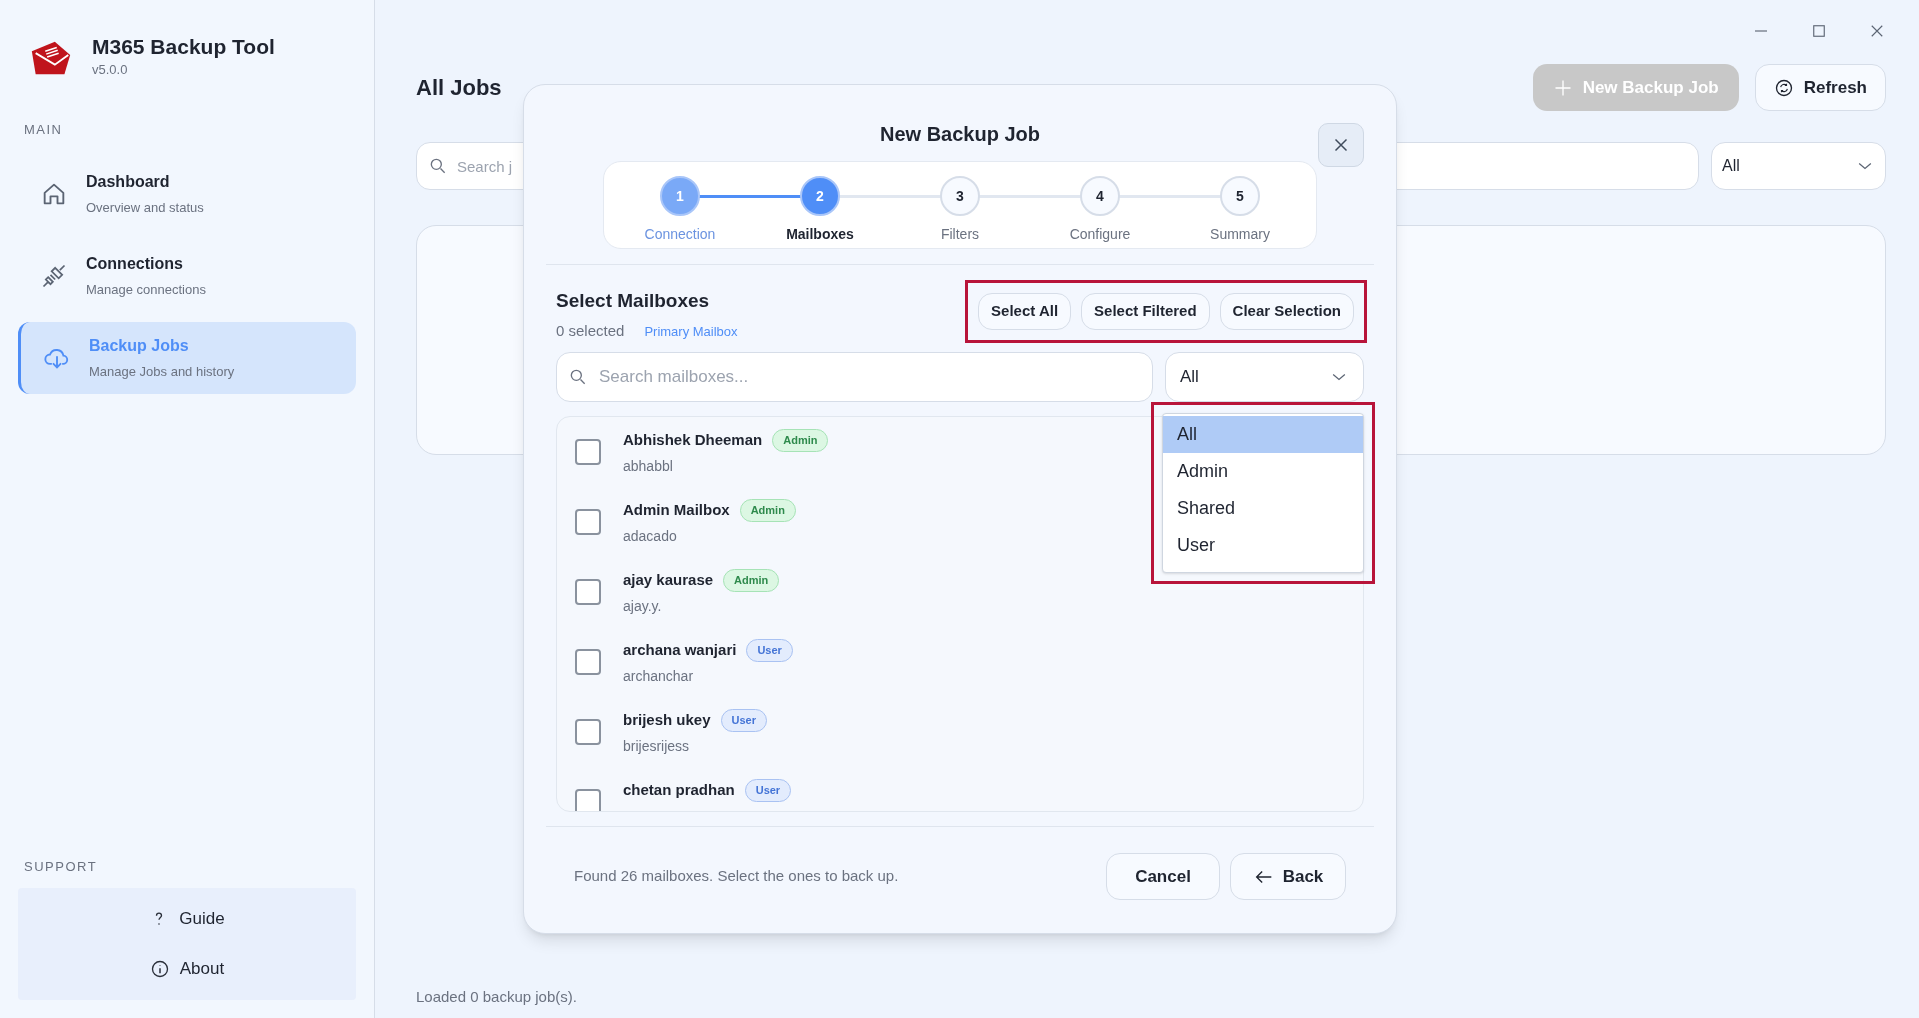  Describe the element at coordinates (159, 969) in the screenshot. I see `info-icon` at that location.